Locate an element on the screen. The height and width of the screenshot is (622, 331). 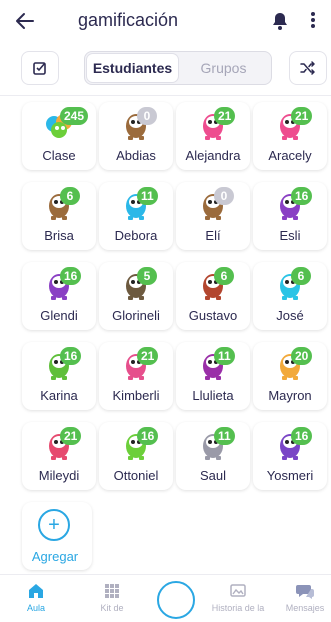
student-card: 11 Saul is located at coordinates (213, 456).